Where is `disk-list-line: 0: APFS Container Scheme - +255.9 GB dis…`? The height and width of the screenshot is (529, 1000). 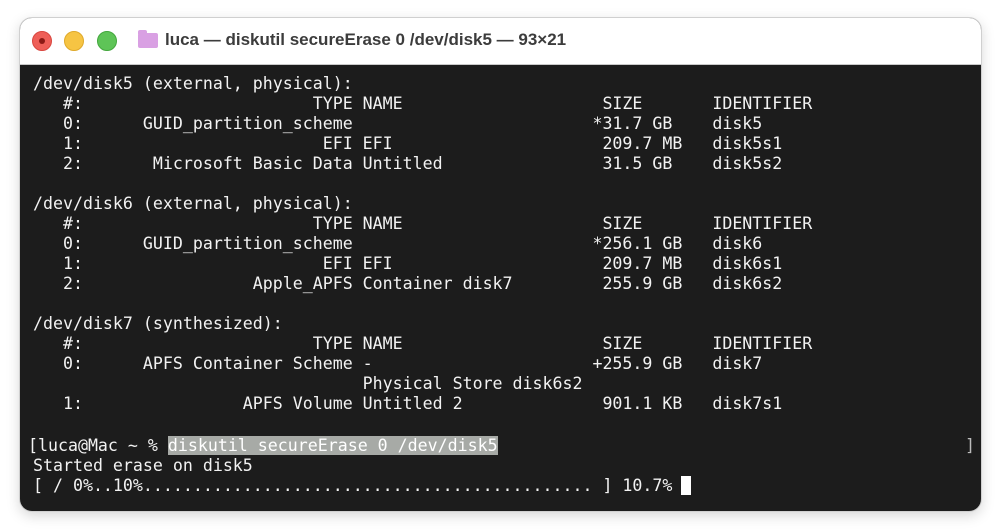
disk-list-line: 0: APFS Container Scheme - +255.9 GB dis… is located at coordinates (398, 363).